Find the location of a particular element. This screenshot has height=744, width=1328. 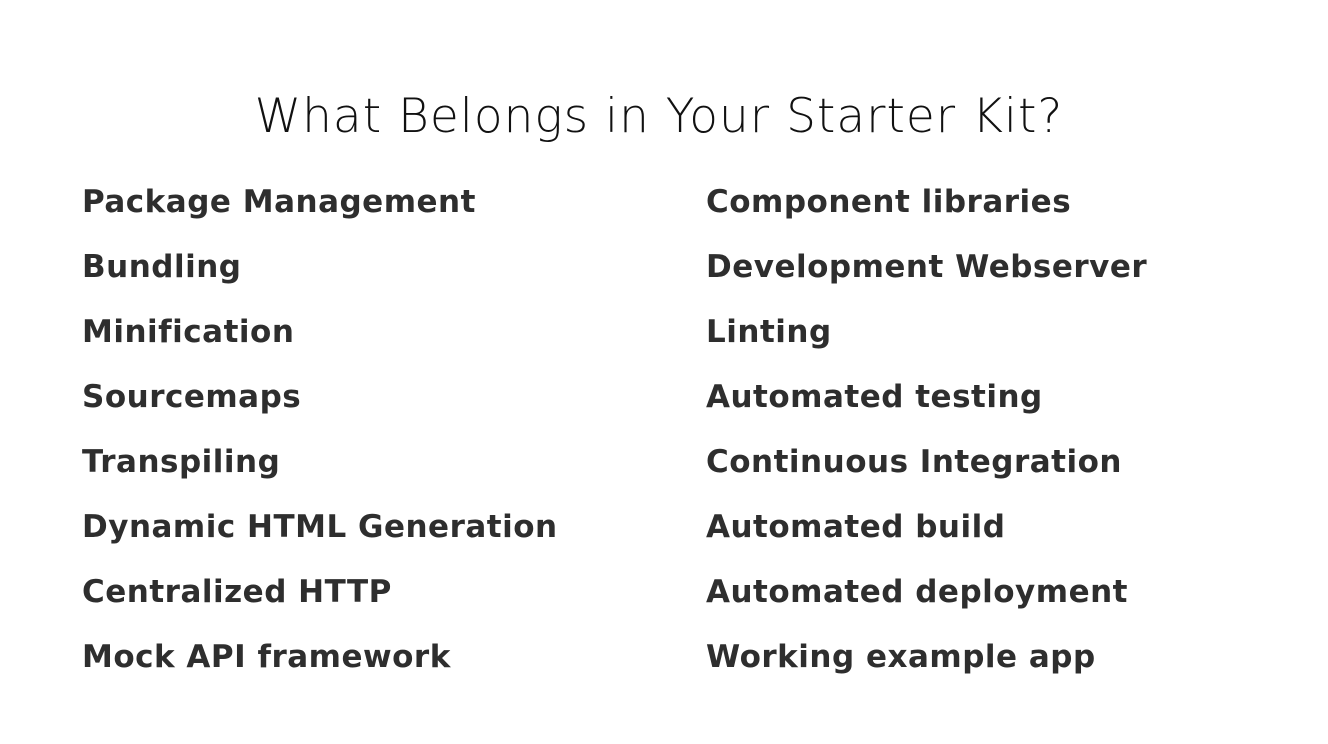

list-item: Mock API framework is located at coordinates (266, 657).